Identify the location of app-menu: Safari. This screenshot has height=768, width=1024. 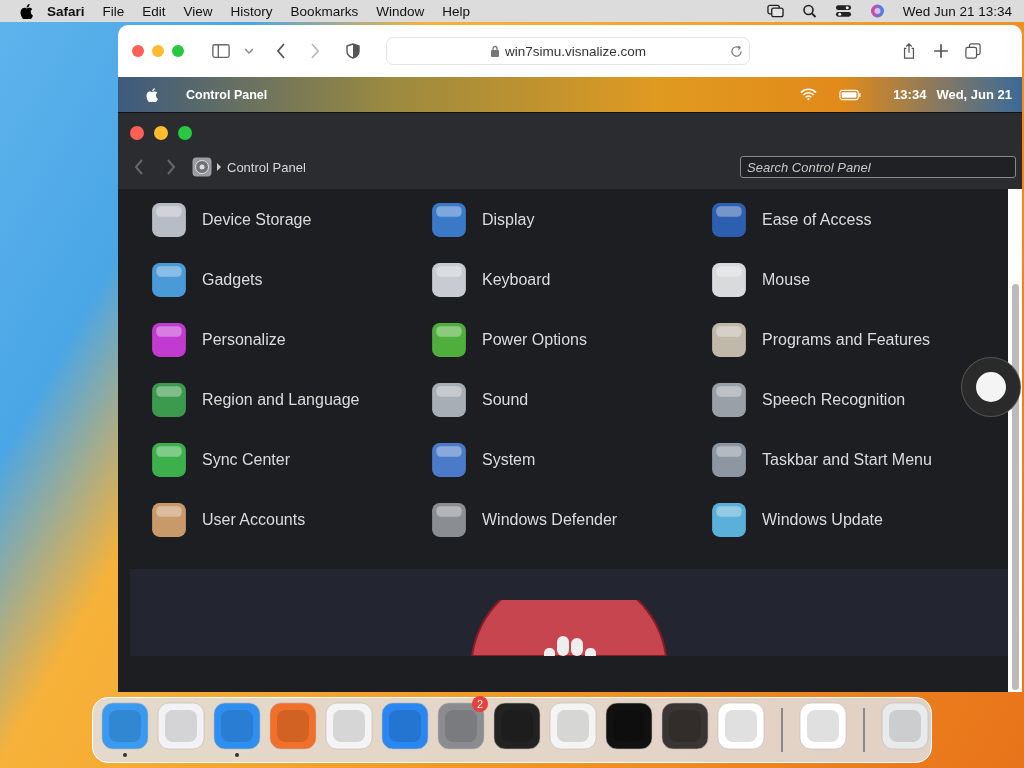
(66, 11).